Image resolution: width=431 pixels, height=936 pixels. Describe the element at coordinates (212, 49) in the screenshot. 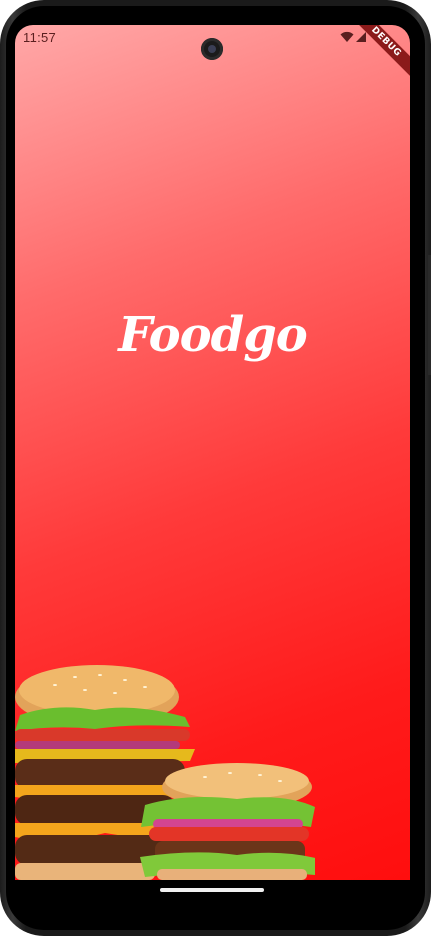

I see `front-camera` at that location.